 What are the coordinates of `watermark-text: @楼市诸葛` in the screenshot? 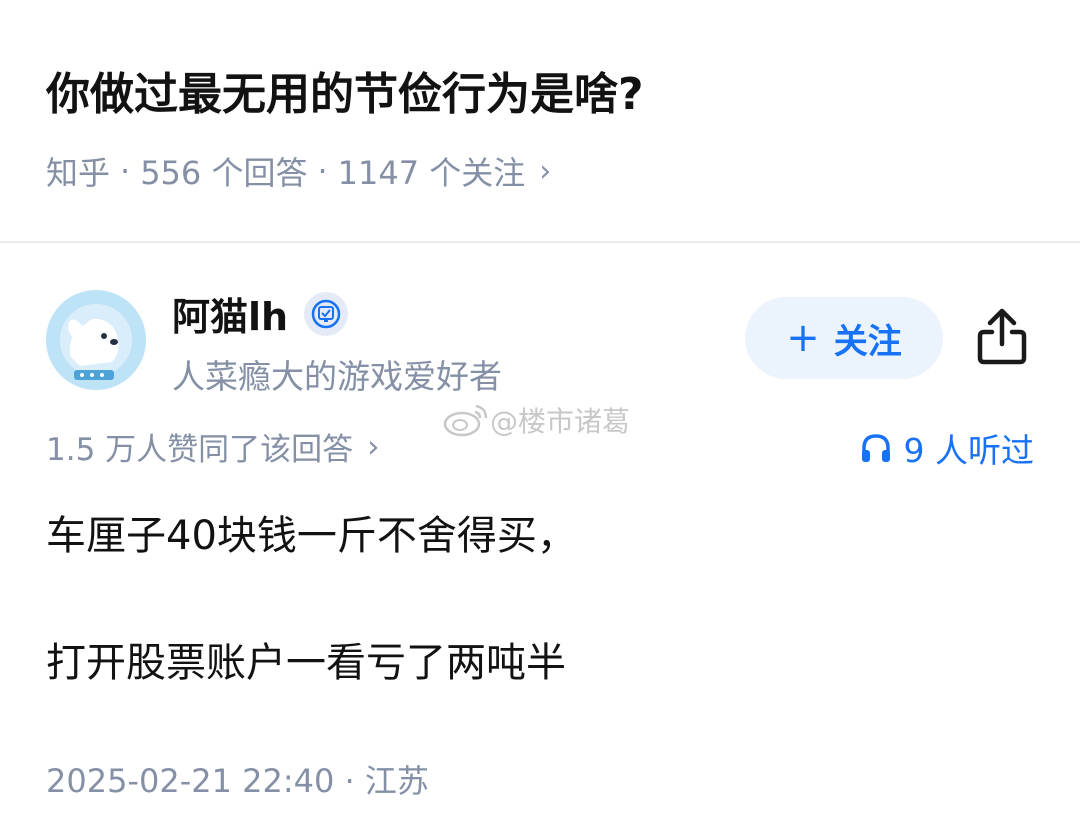 It's located at (560, 421).